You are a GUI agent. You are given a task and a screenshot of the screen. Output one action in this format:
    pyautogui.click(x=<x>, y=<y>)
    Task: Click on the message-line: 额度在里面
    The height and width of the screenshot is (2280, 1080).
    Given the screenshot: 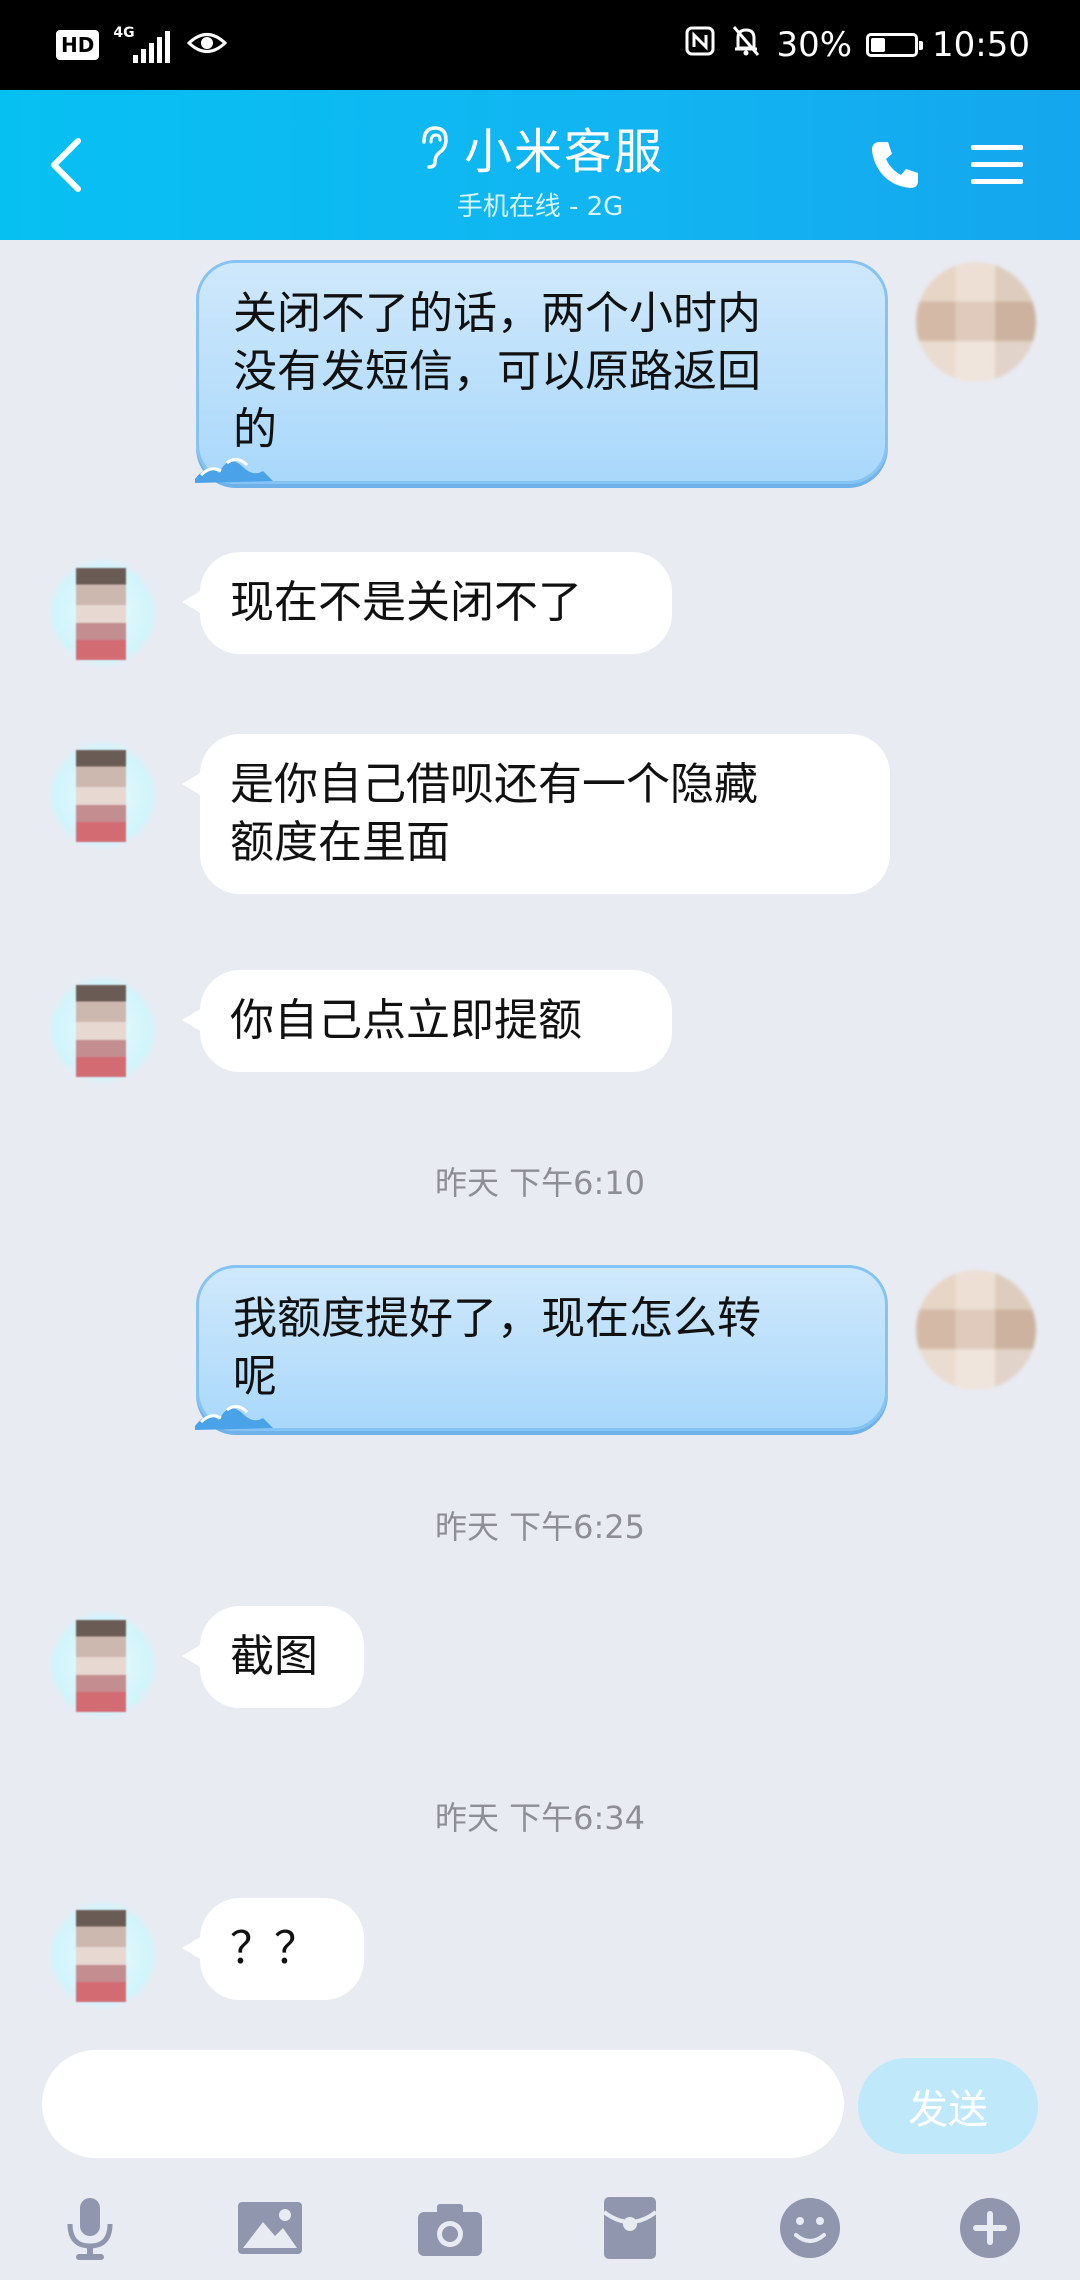 What is the action you would take?
    pyautogui.click(x=340, y=842)
    